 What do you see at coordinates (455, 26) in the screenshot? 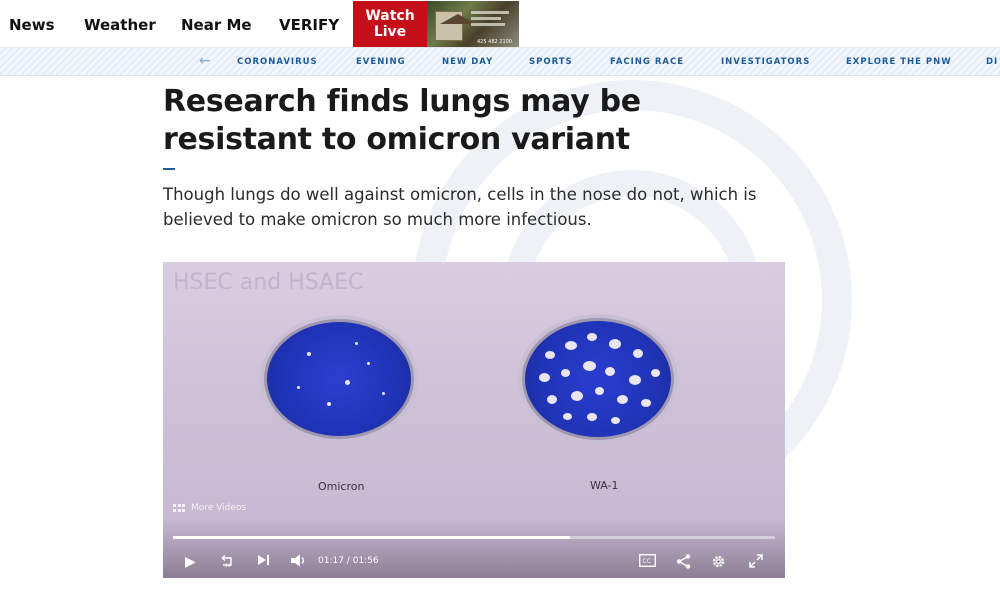
I see `ad-house-image` at bounding box center [455, 26].